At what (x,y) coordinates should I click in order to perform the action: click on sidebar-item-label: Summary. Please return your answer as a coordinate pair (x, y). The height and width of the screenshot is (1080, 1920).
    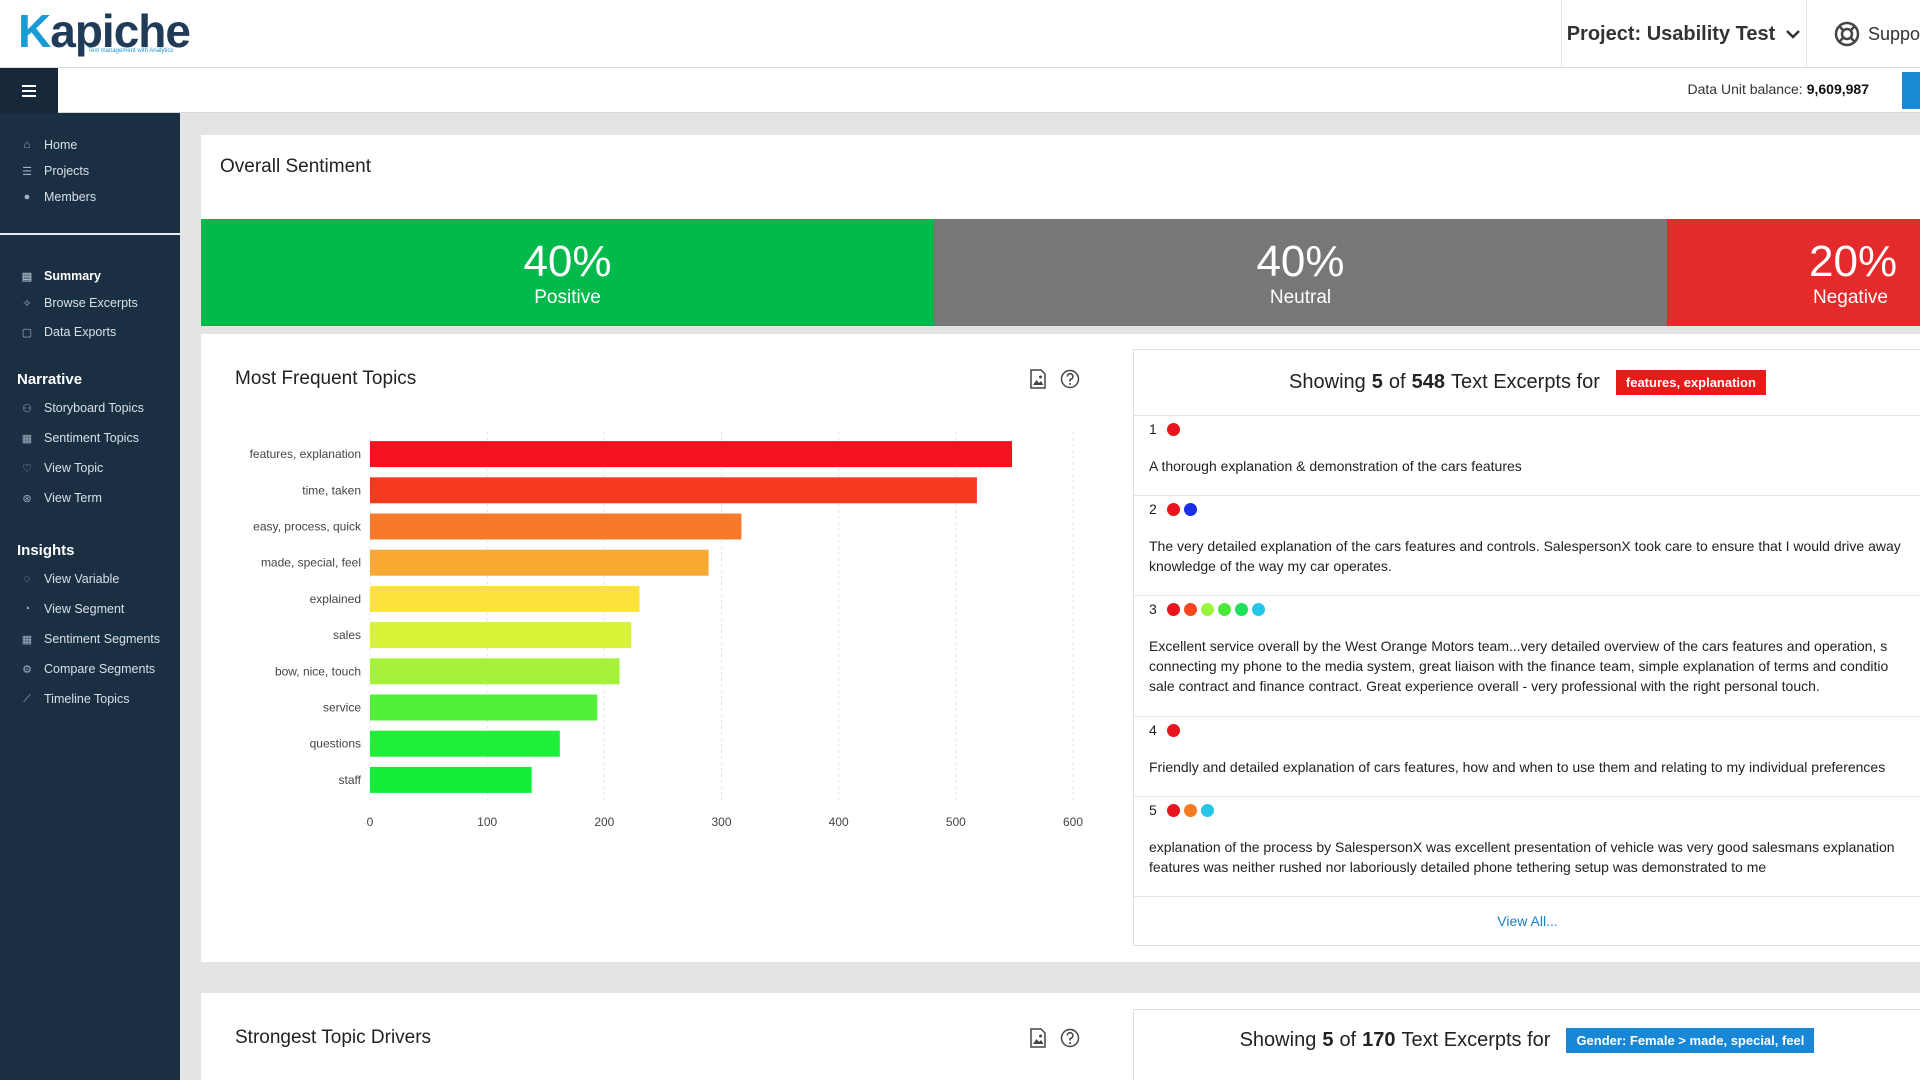
    Looking at the image, I should click on (72, 276).